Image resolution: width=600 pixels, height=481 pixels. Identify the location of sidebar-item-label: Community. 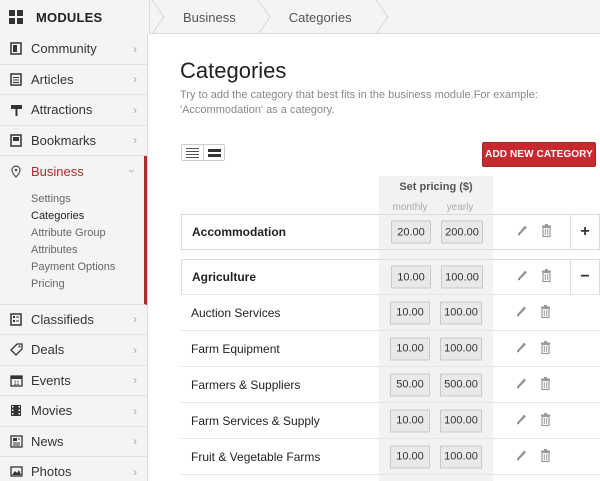
(64, 49).